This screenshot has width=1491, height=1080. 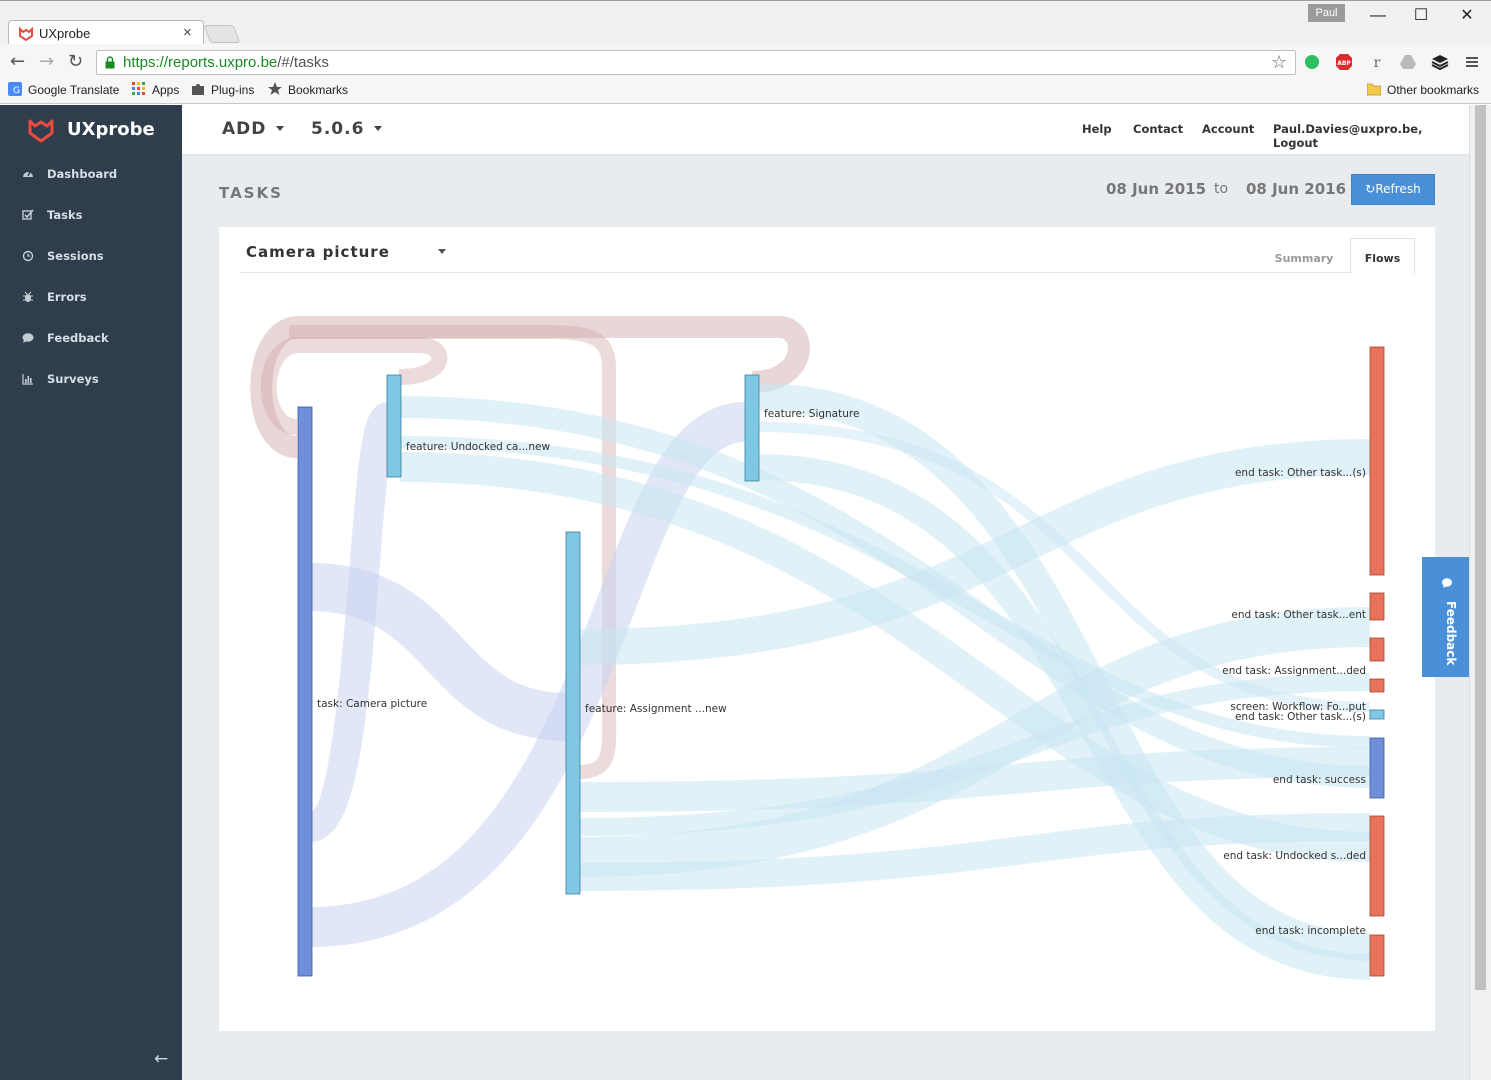 I want to click on node-feature-signature, so click(x=752, y=428).